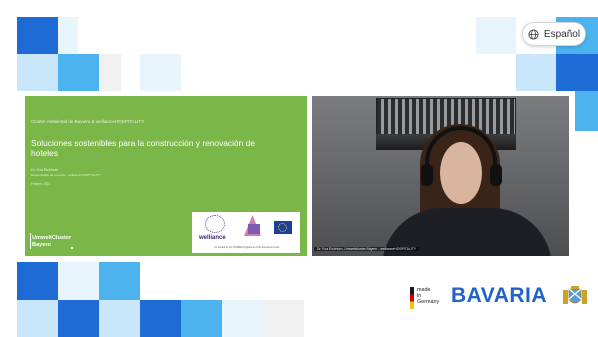  I want to click on headset-earcup-left, so click(427, 175).